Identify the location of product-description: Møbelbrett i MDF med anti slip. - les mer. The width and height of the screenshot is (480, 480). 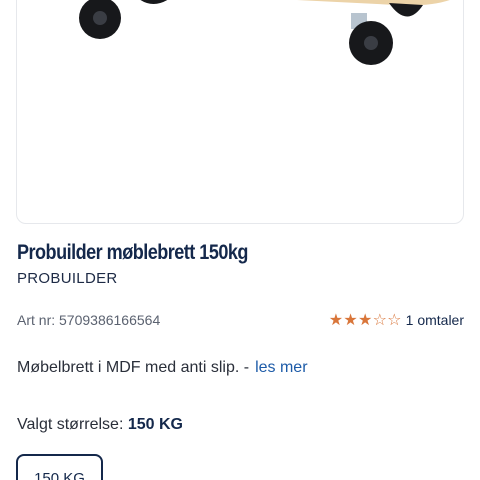
(162, 368).